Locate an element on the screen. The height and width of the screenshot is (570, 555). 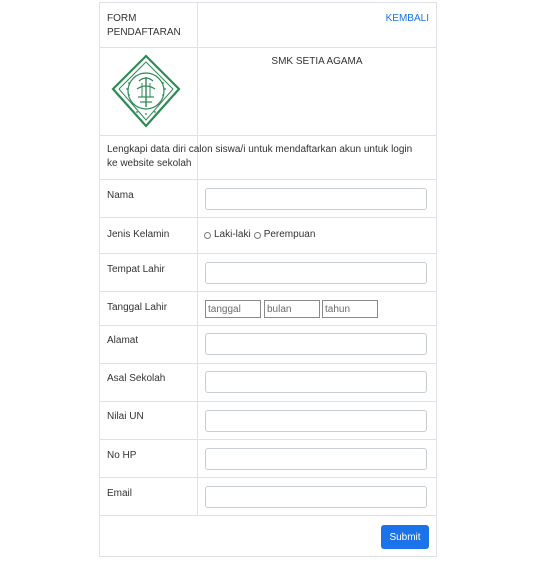
nama-label: Nama is located at coordinates (120, 195).